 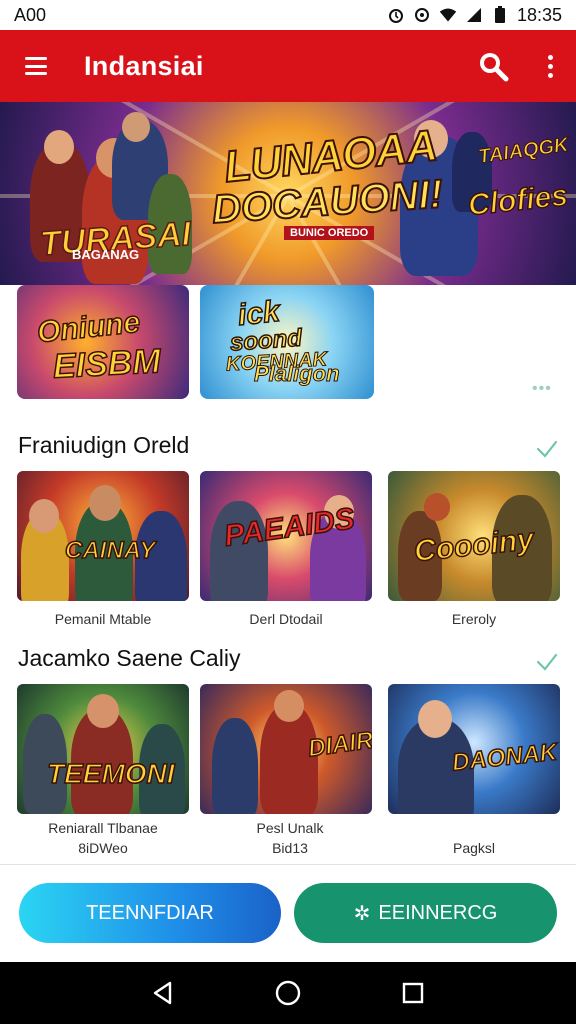 What do you see at coordinates (110, 550) in the screenshot?
I see `game-art-title: CAINAY` at bounding box center [110, 550].